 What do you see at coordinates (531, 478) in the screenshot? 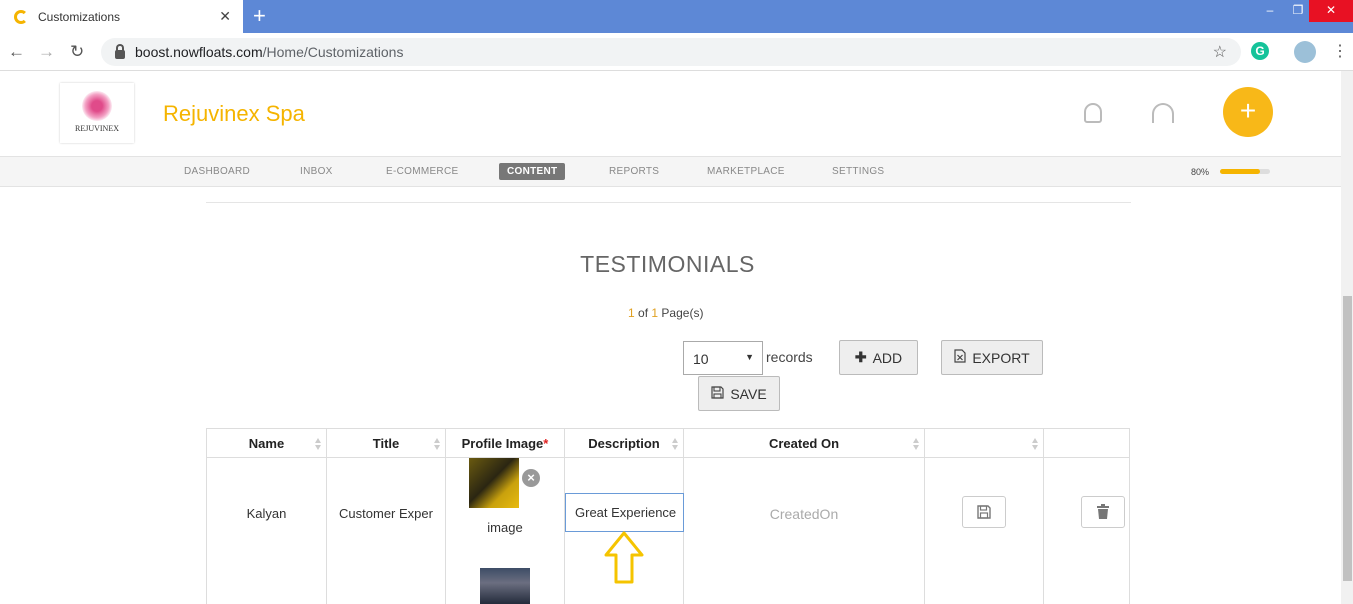
I see `remove-image-icon: ×` at bounding box center [531, 478].